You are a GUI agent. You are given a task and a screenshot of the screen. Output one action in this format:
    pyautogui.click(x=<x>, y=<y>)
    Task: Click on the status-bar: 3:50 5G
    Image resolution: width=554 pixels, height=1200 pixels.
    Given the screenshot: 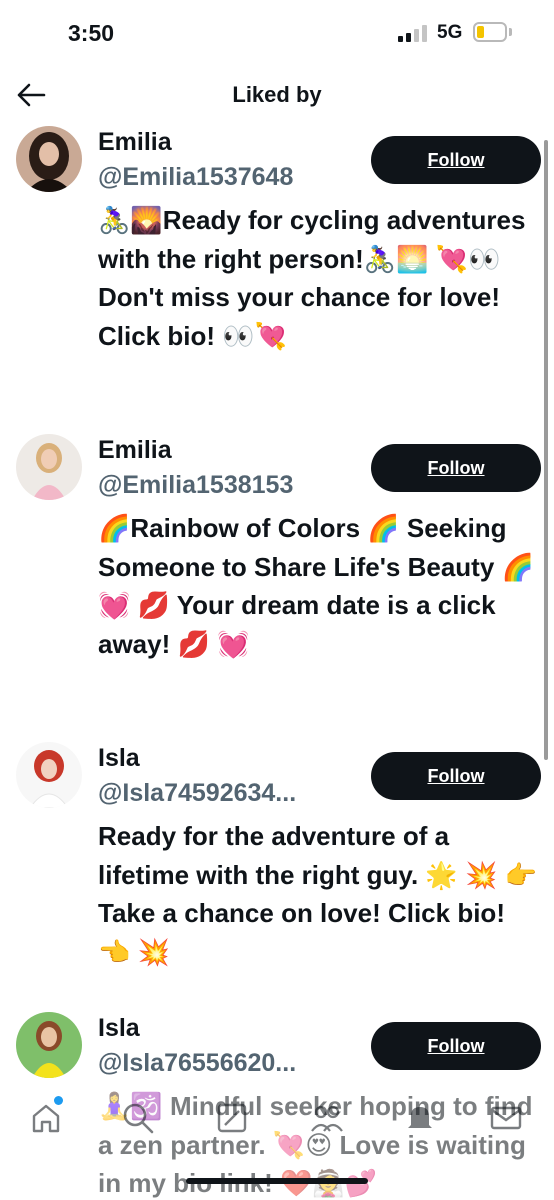 What is the action you would take?
    pyautogui.click(x=277, y=32)
    